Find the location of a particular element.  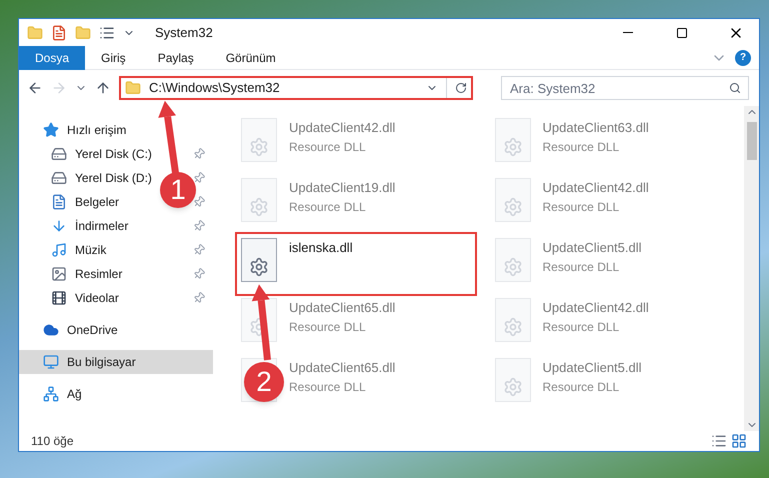

sidebar-item: Belgeler is located at coordinates (85, 202).